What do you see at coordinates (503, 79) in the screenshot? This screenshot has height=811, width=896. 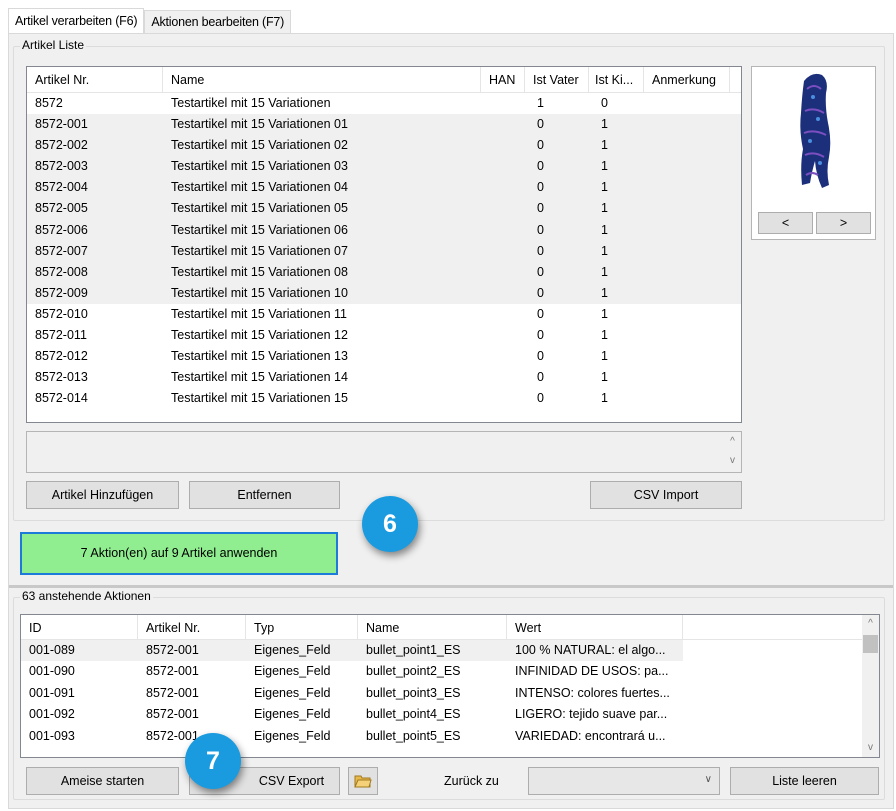 I see `column-header-han: HAN` at bounding box center [503, 79].